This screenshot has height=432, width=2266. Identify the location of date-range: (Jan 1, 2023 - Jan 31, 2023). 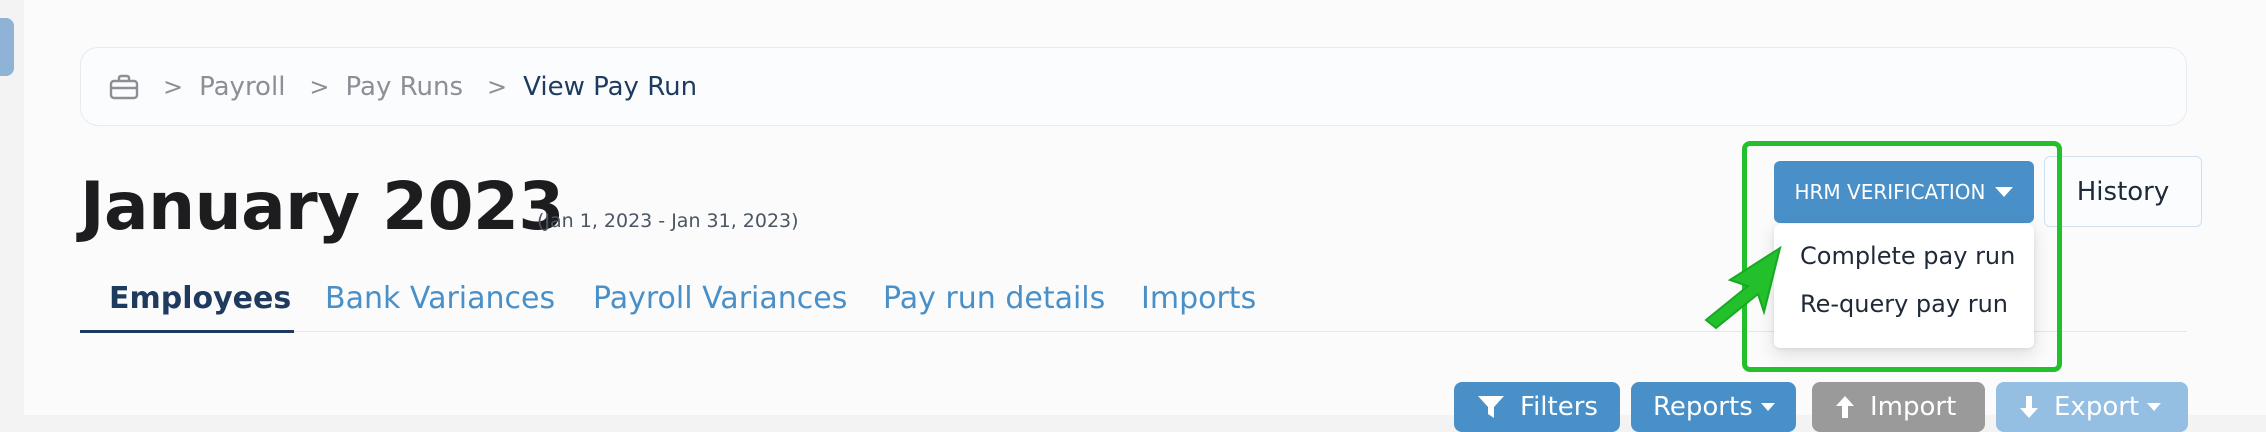
(668, 221).